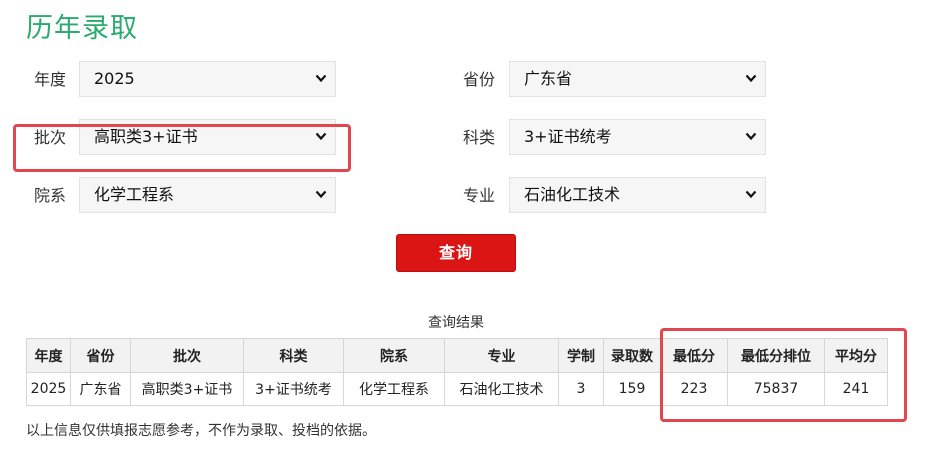 Image resolution: width=925 pixels, height=472 pixels. I want to click on cell-department: 化学工程系, so click(394, 389).